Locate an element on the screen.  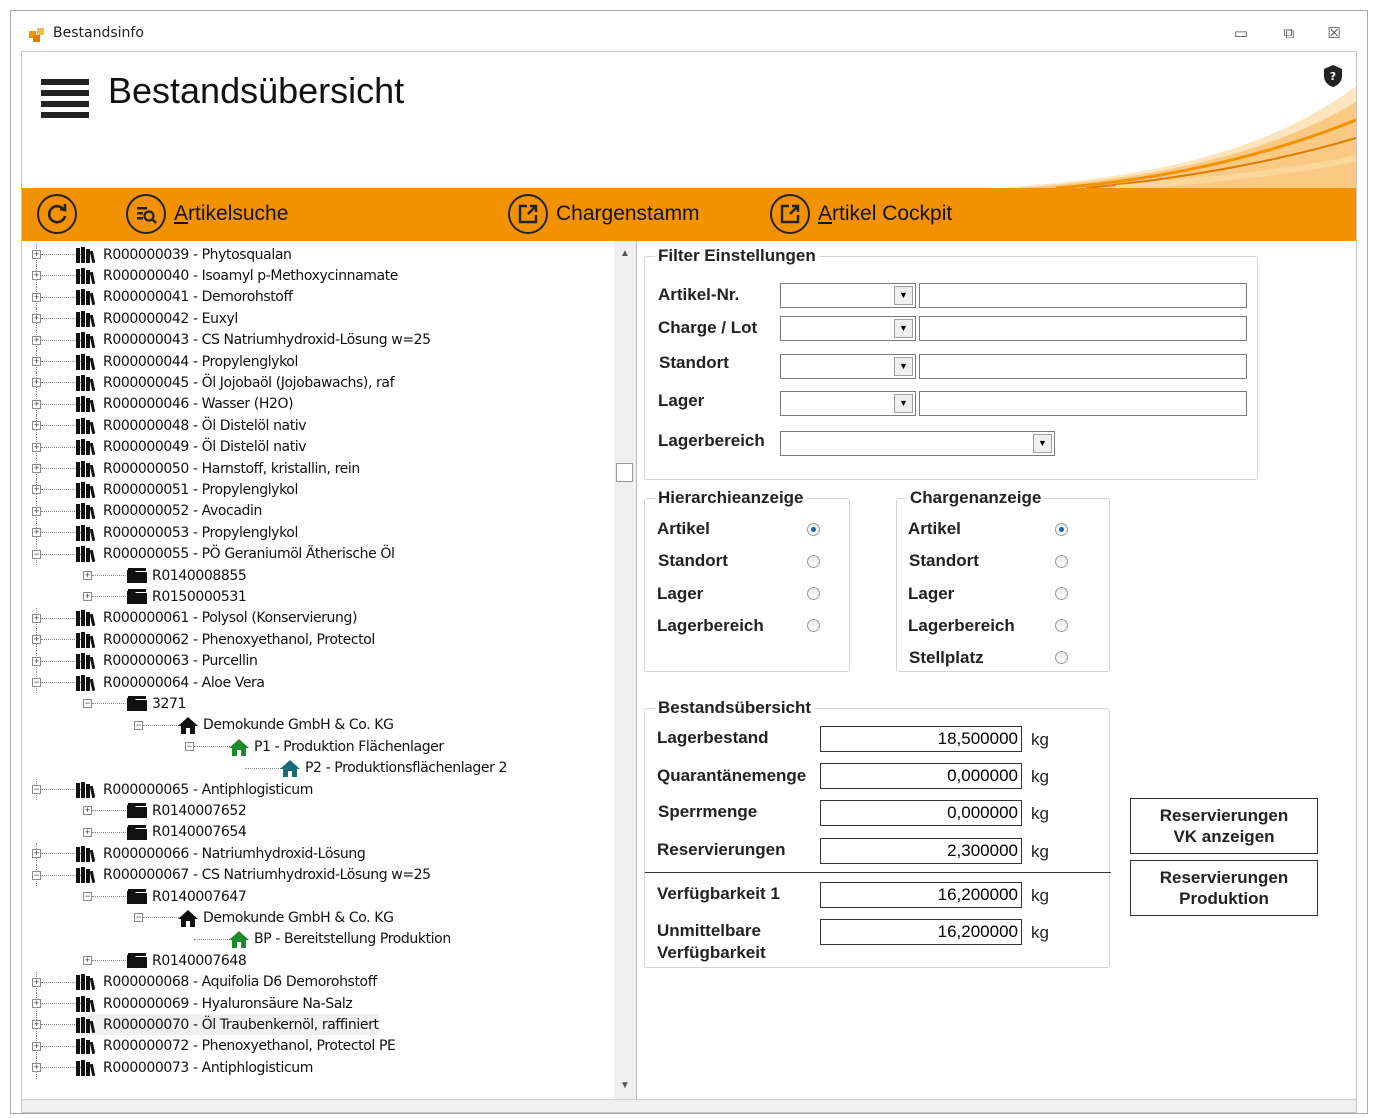
tree-node: R000000055 - PÖ Geraniumöl Ätherische Öl is located at coordinates (235, 554).